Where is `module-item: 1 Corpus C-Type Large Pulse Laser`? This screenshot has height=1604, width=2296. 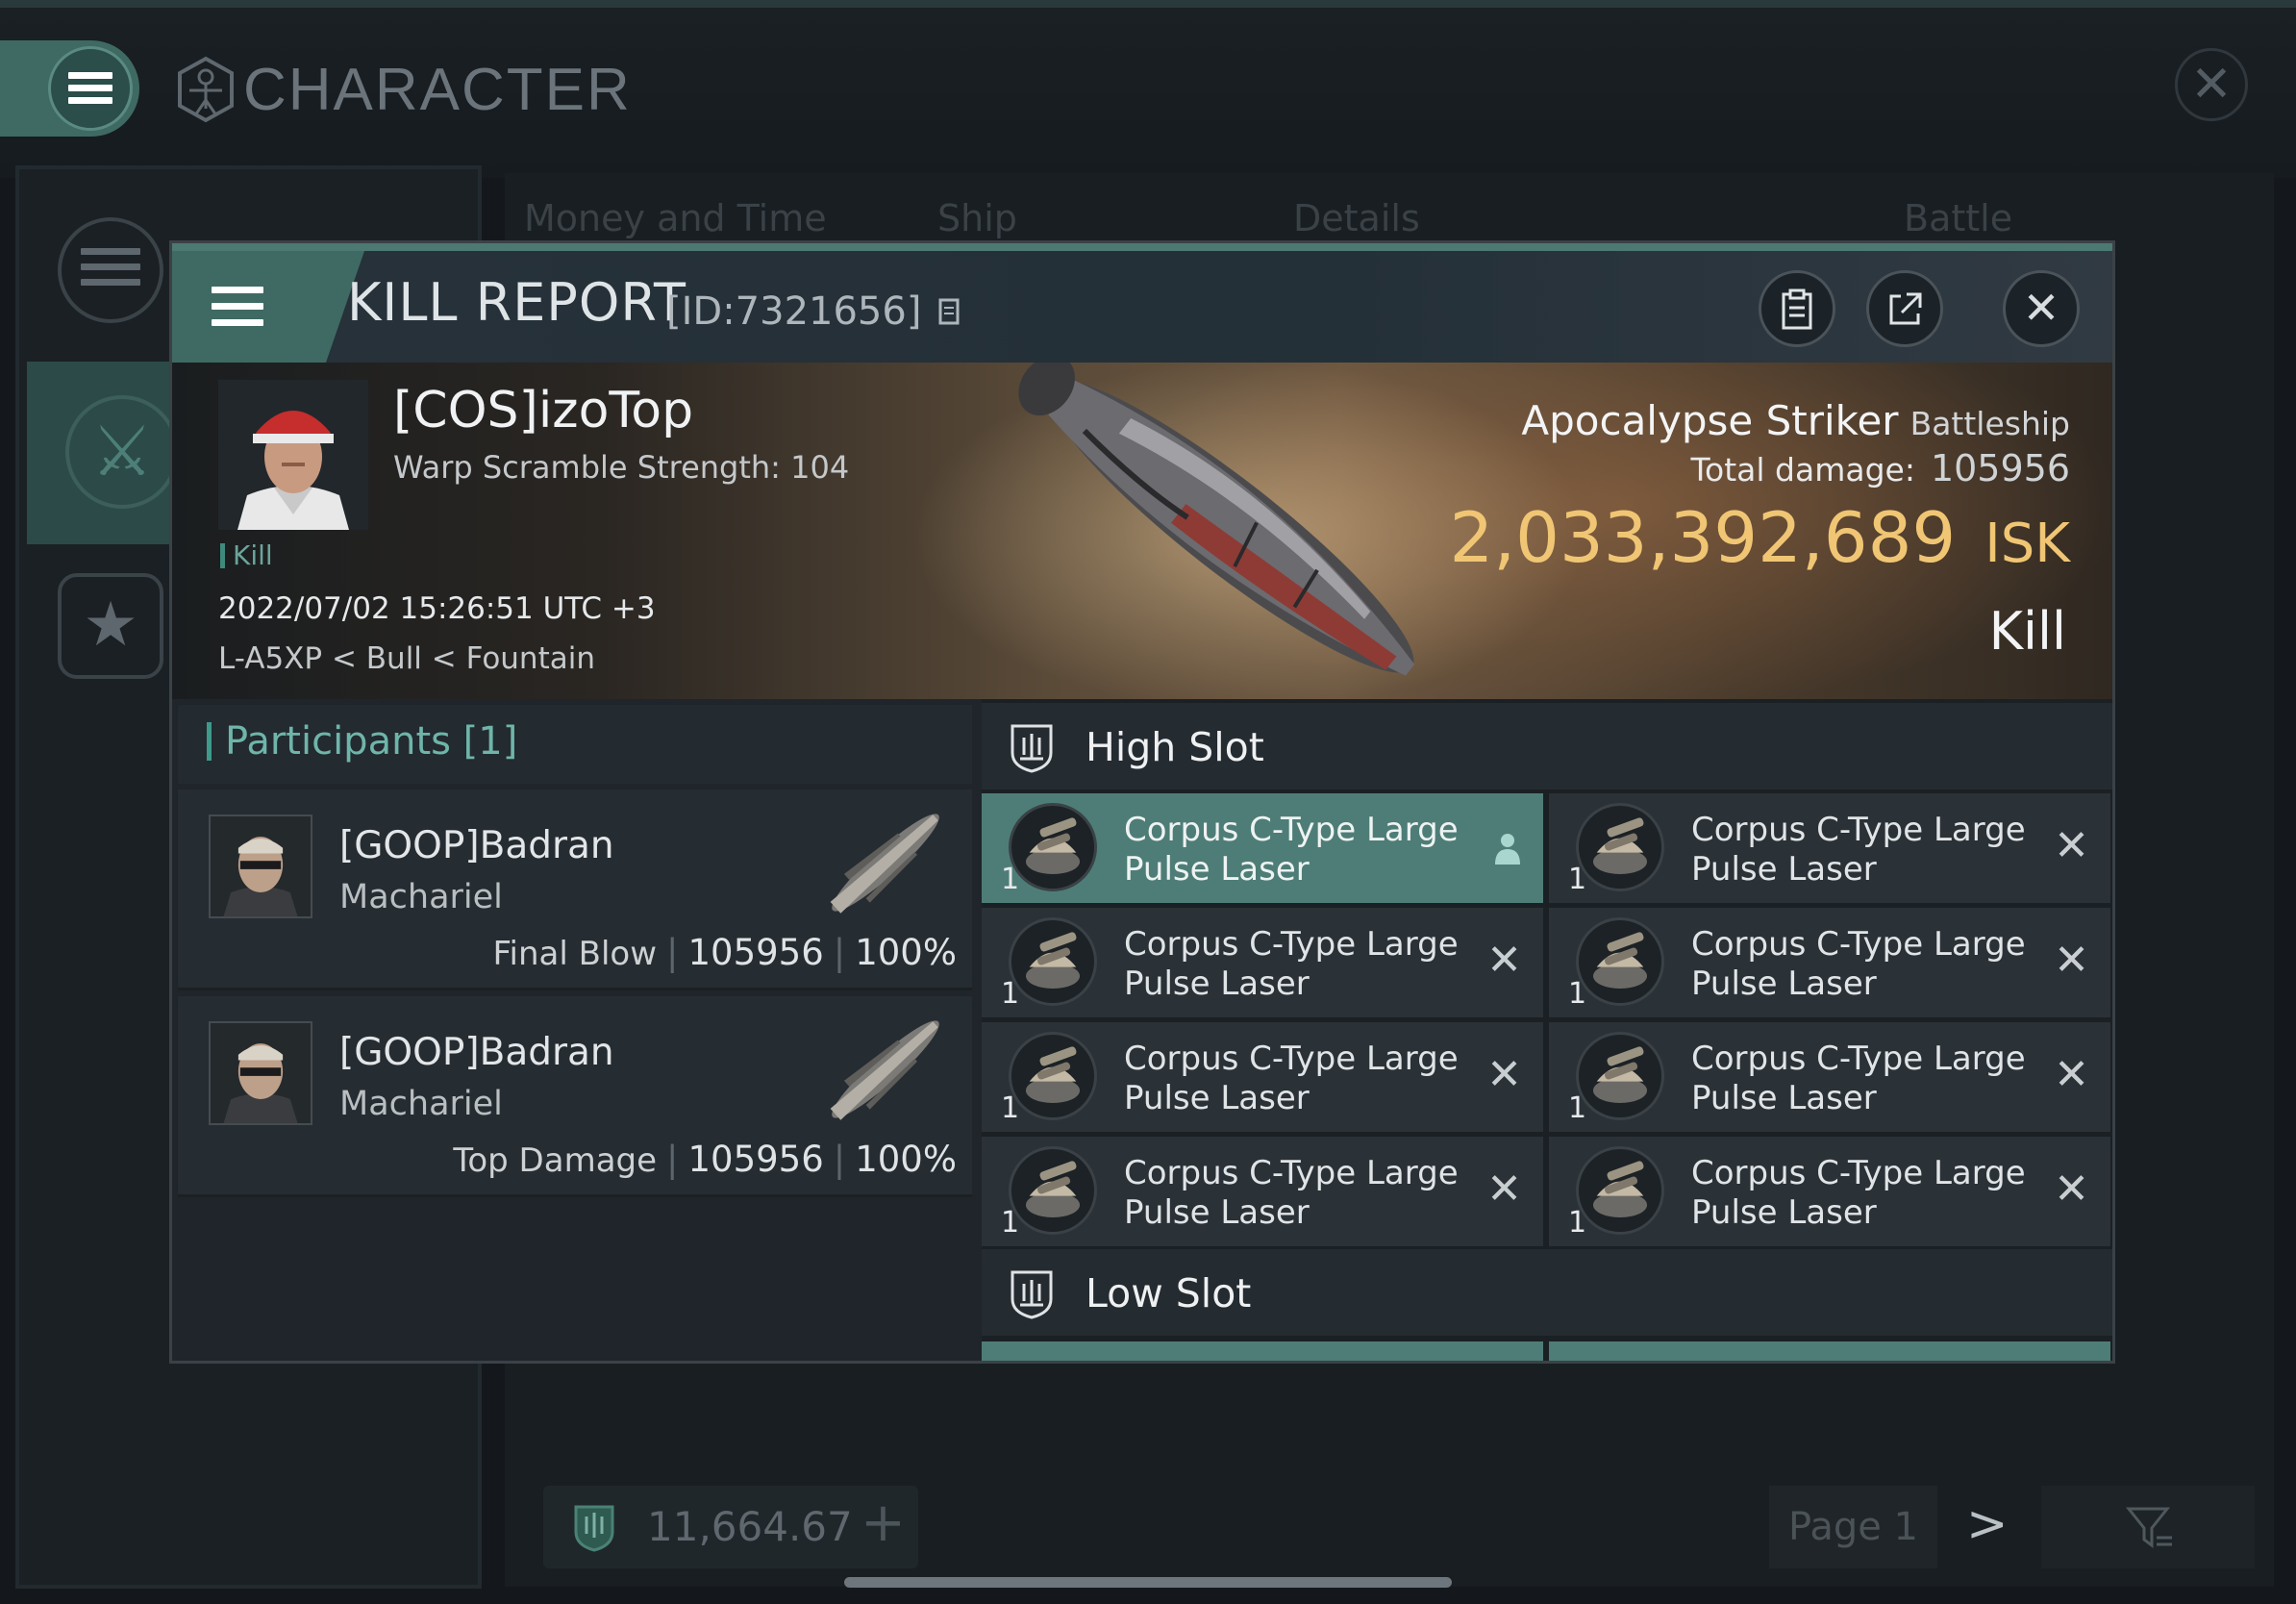
module-item: 1 Corpus C-Type Large Pulse Laser is located at coordinates (1262, 848).